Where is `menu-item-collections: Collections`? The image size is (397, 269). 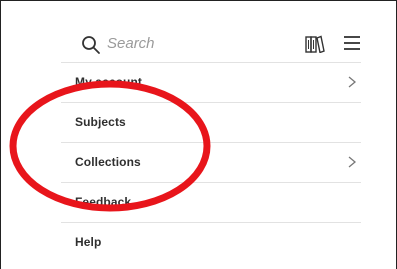
menu-item-collections: Collections is located at coordinates (211, 163).